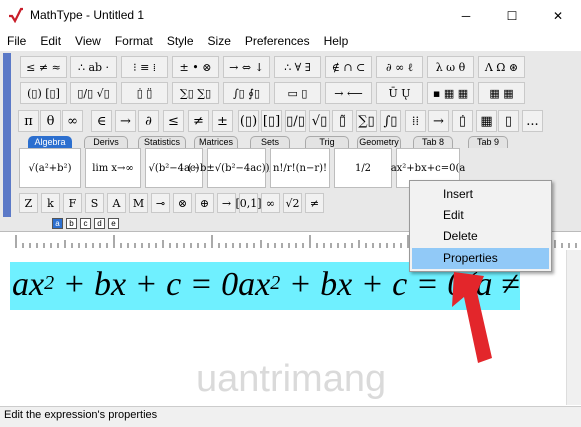 The width and height of the screenshot is (581, 427). What do you see at coordinates (72, 203) in the screenshot?
I see `small-symbol-button: F` at bounding box center [72, 203].